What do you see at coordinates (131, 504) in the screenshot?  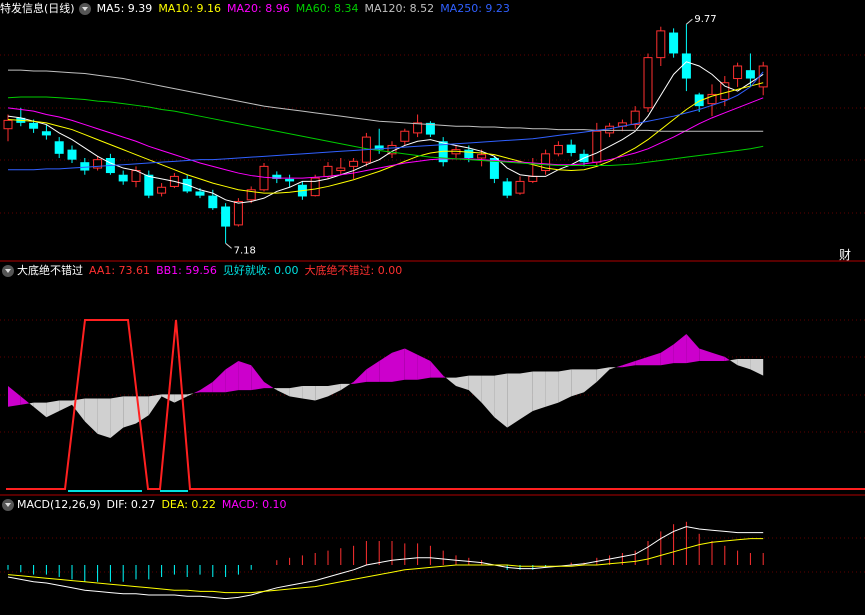 I see `macd-label-0: DIF: 0.27` at bounding box center [131, 504].